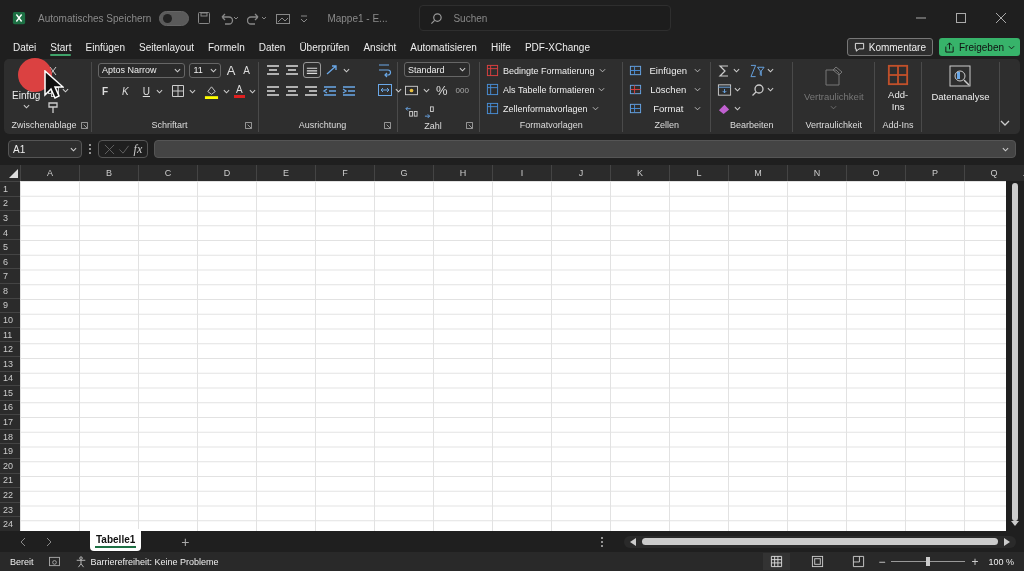 The height and width of the screenshot is (571, 1024). What do you see at coordinates (229, 18) in the screenshot?
I see `undo-icon` at bounding box center [229, 18].